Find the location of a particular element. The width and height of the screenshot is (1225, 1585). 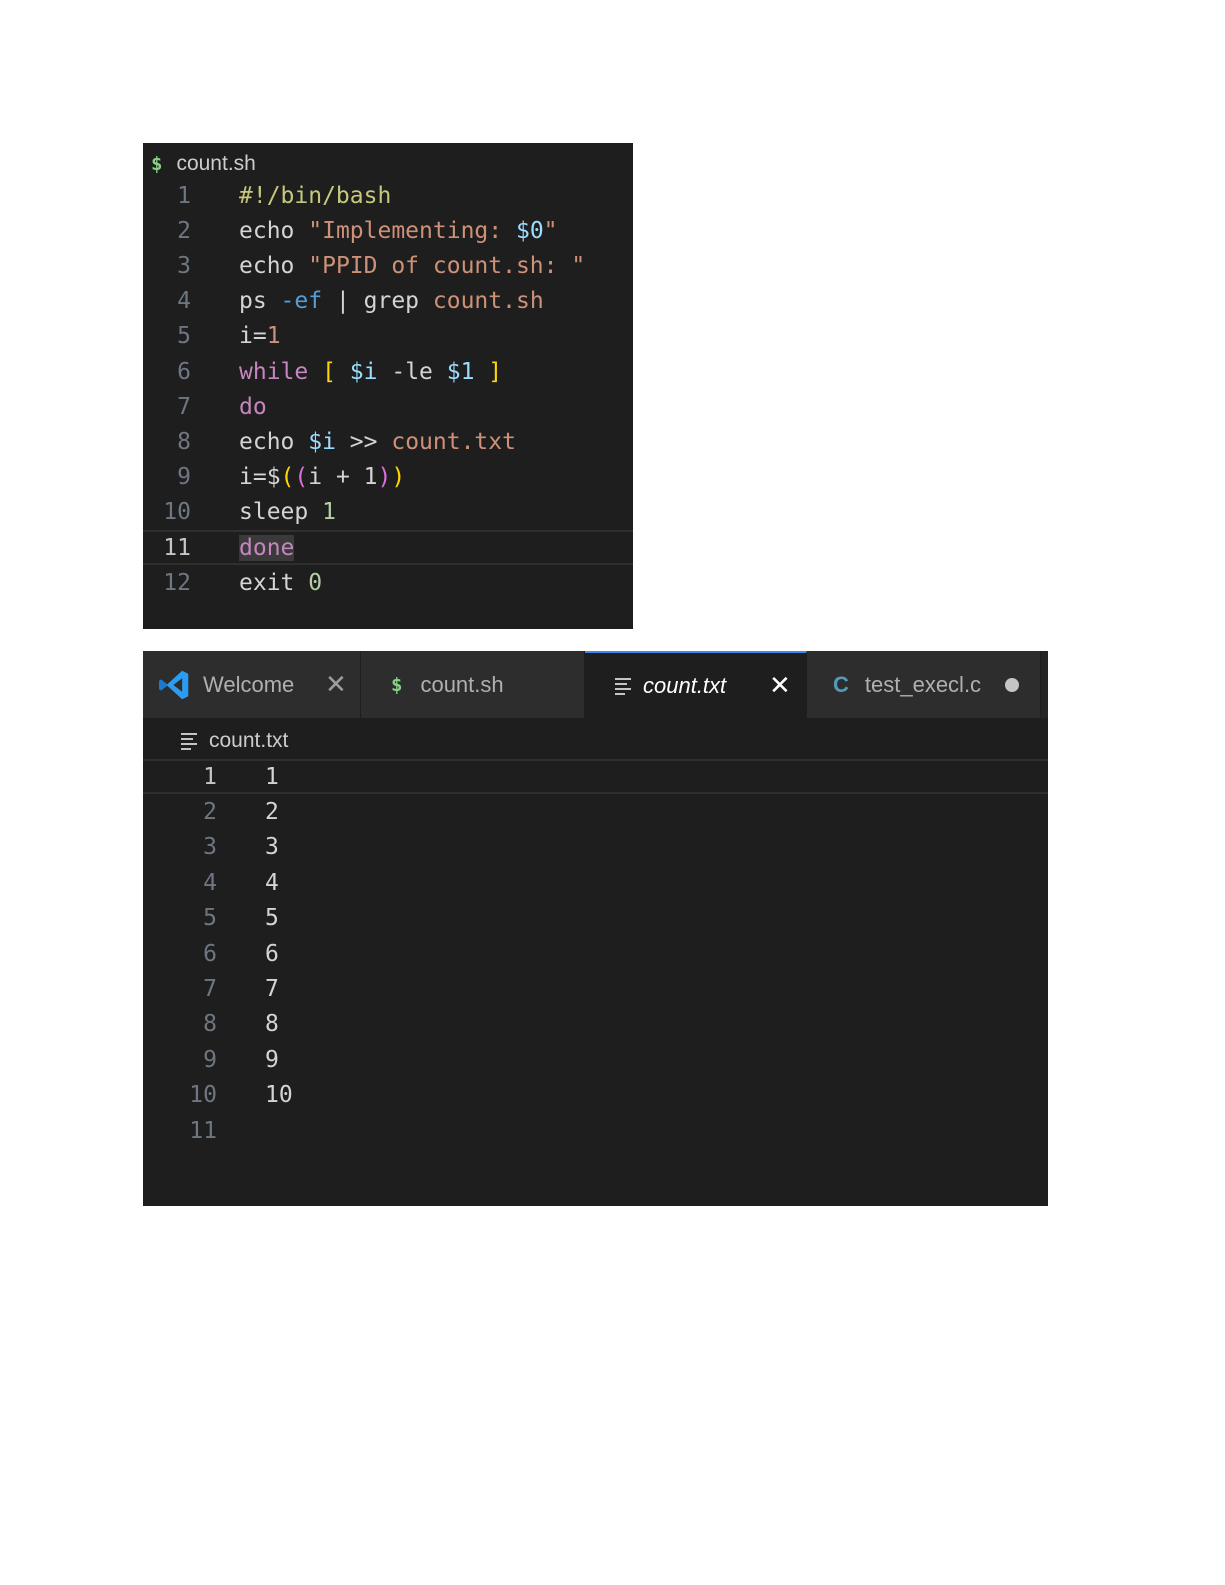

code-token: sleep is located at coordinates (281, 512).